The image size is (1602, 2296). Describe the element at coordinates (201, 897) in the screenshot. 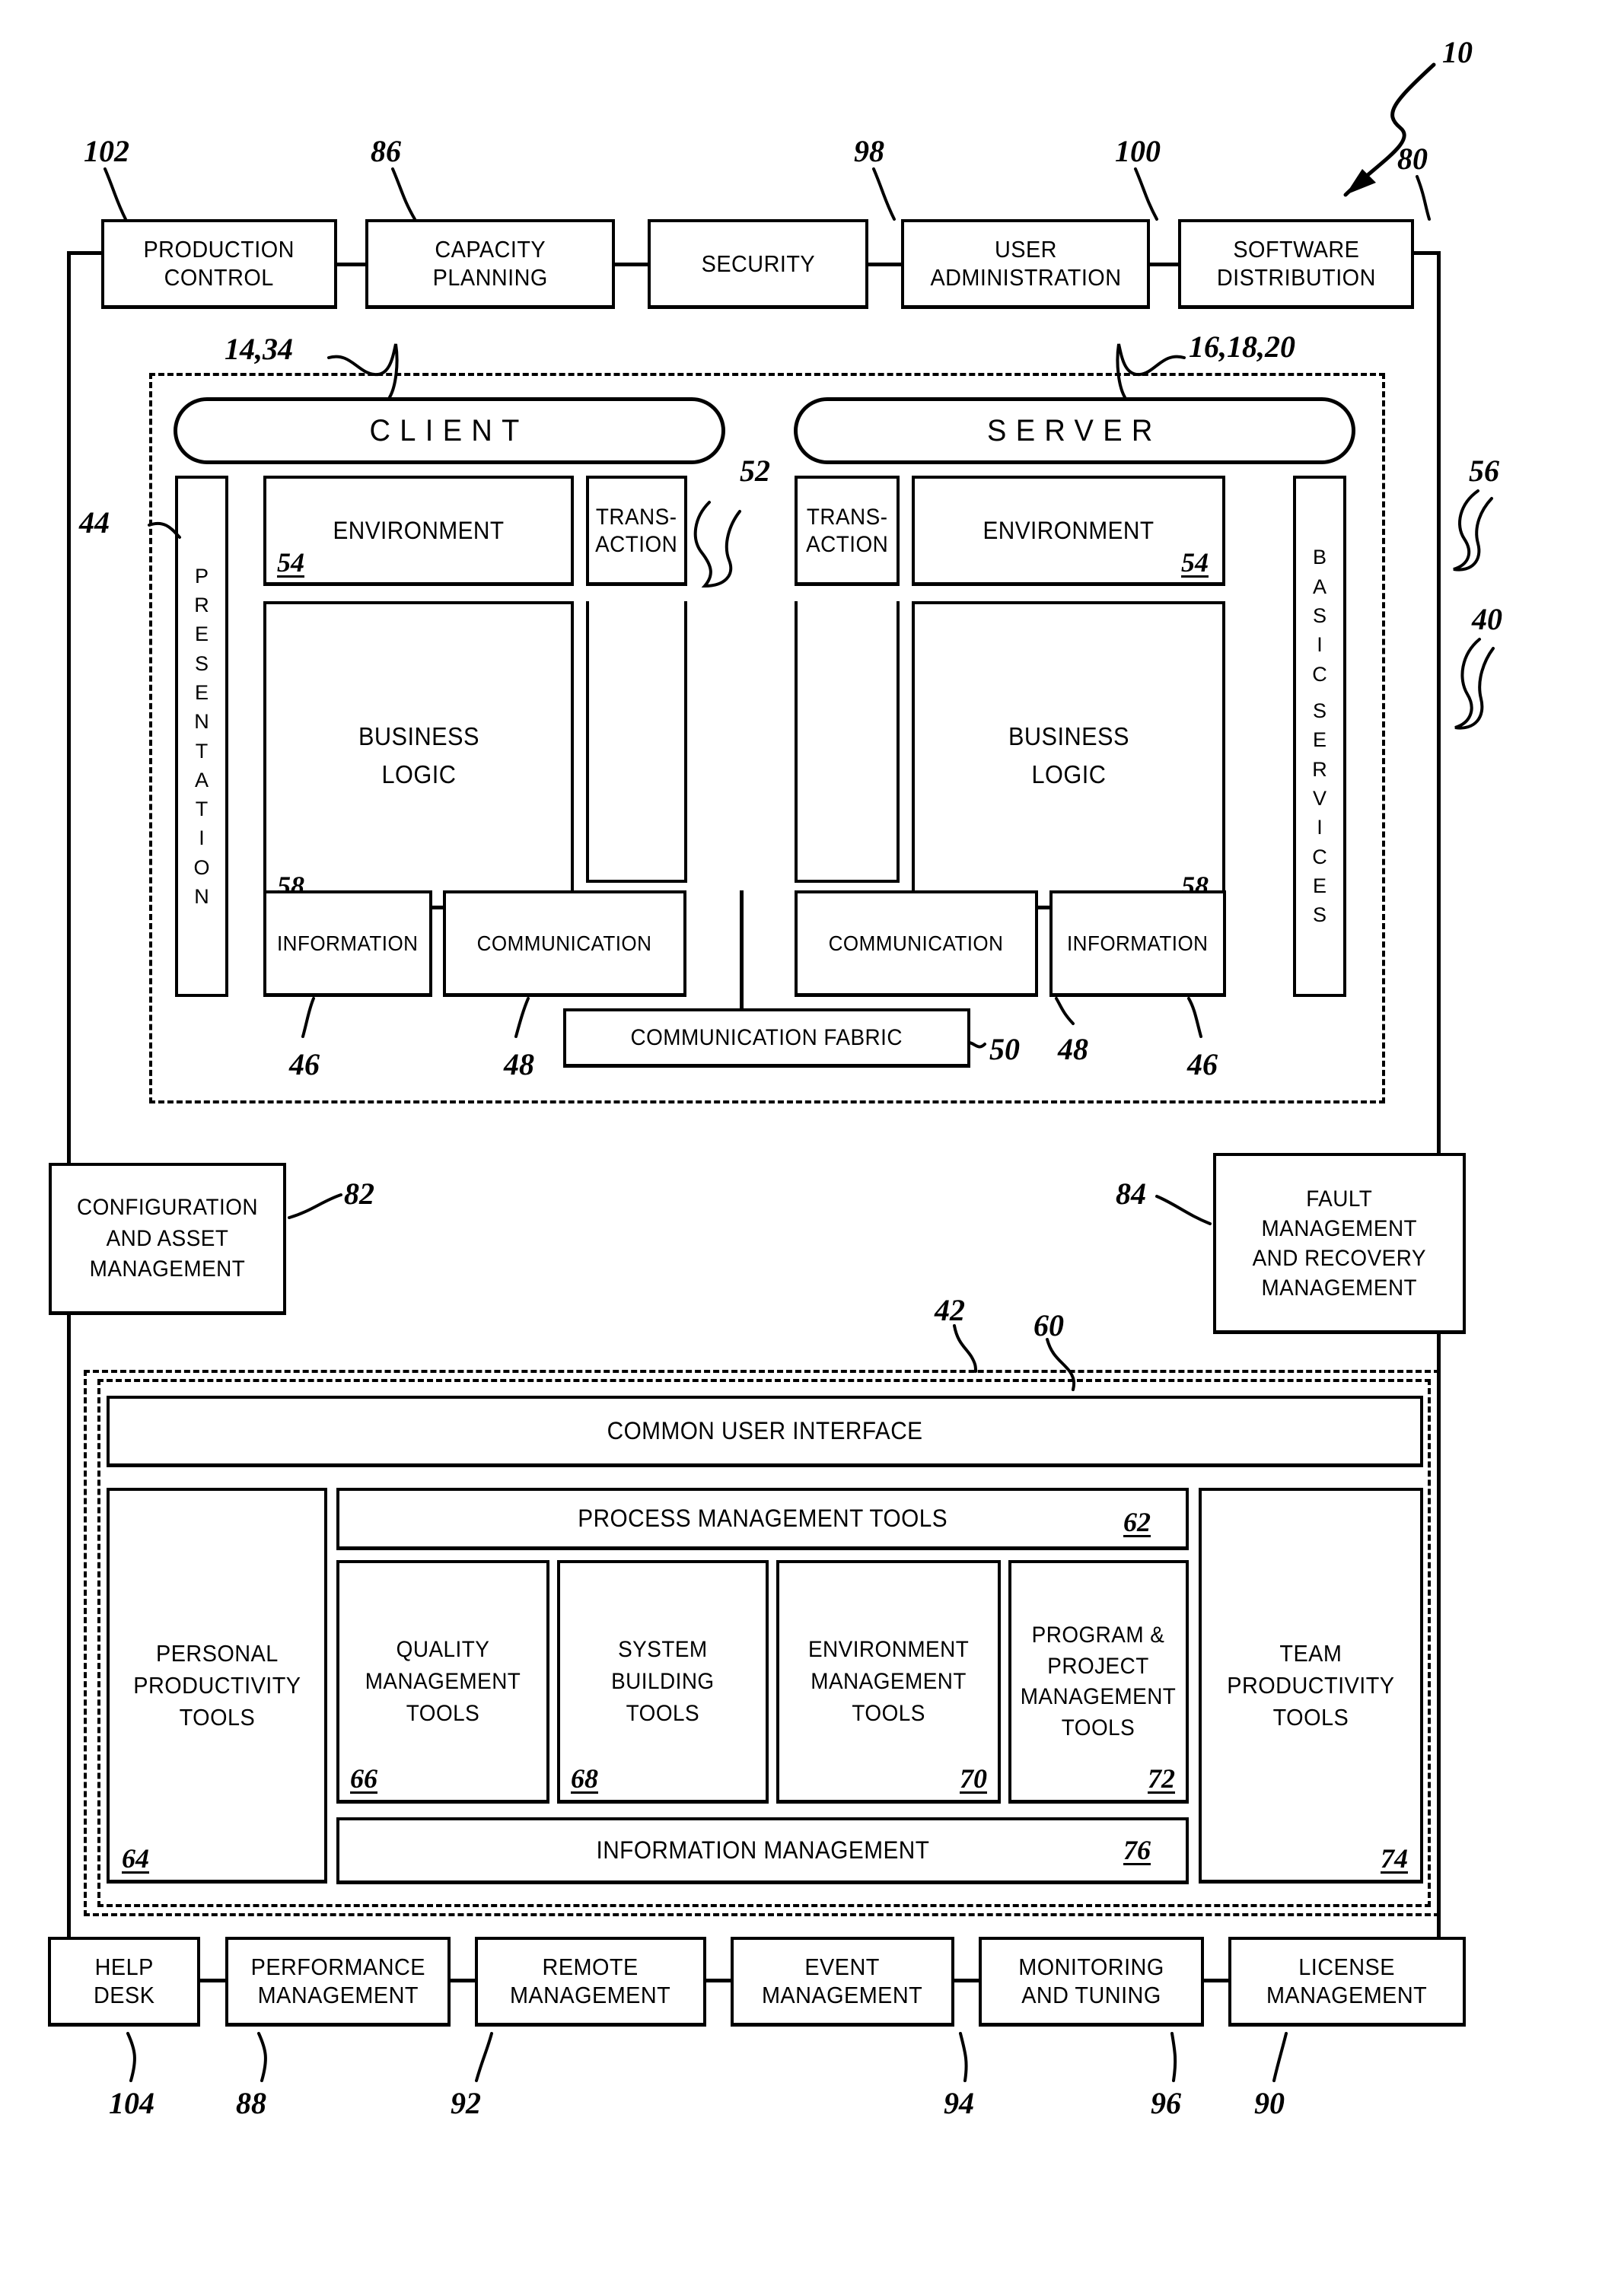

I see `stacked-letter: N` at that location.